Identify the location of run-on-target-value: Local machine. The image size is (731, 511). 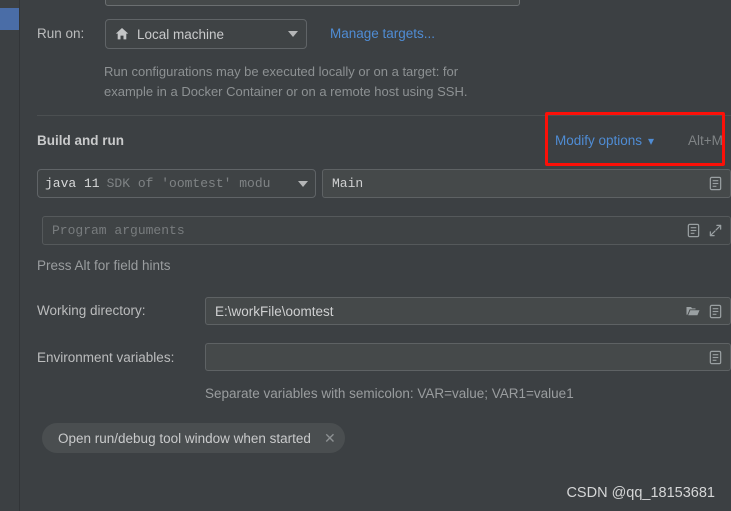
(181, 34).